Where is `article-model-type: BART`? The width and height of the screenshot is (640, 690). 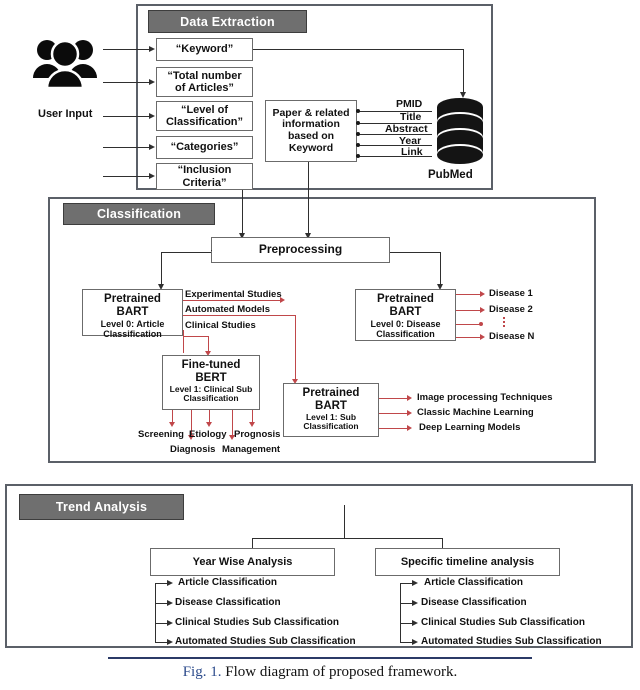 article-model-type: BART is located at coordinates (132, 311).